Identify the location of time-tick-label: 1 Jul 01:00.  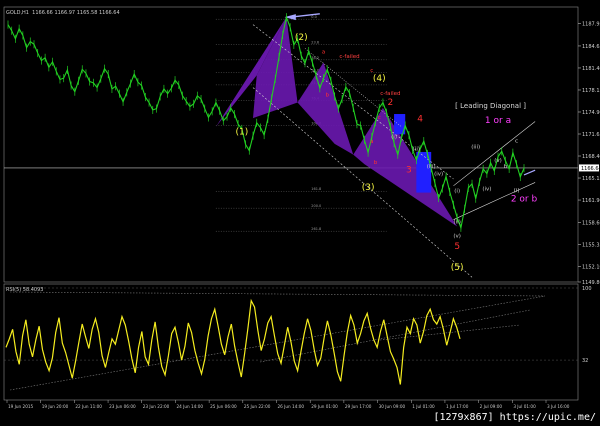
(423, 406).